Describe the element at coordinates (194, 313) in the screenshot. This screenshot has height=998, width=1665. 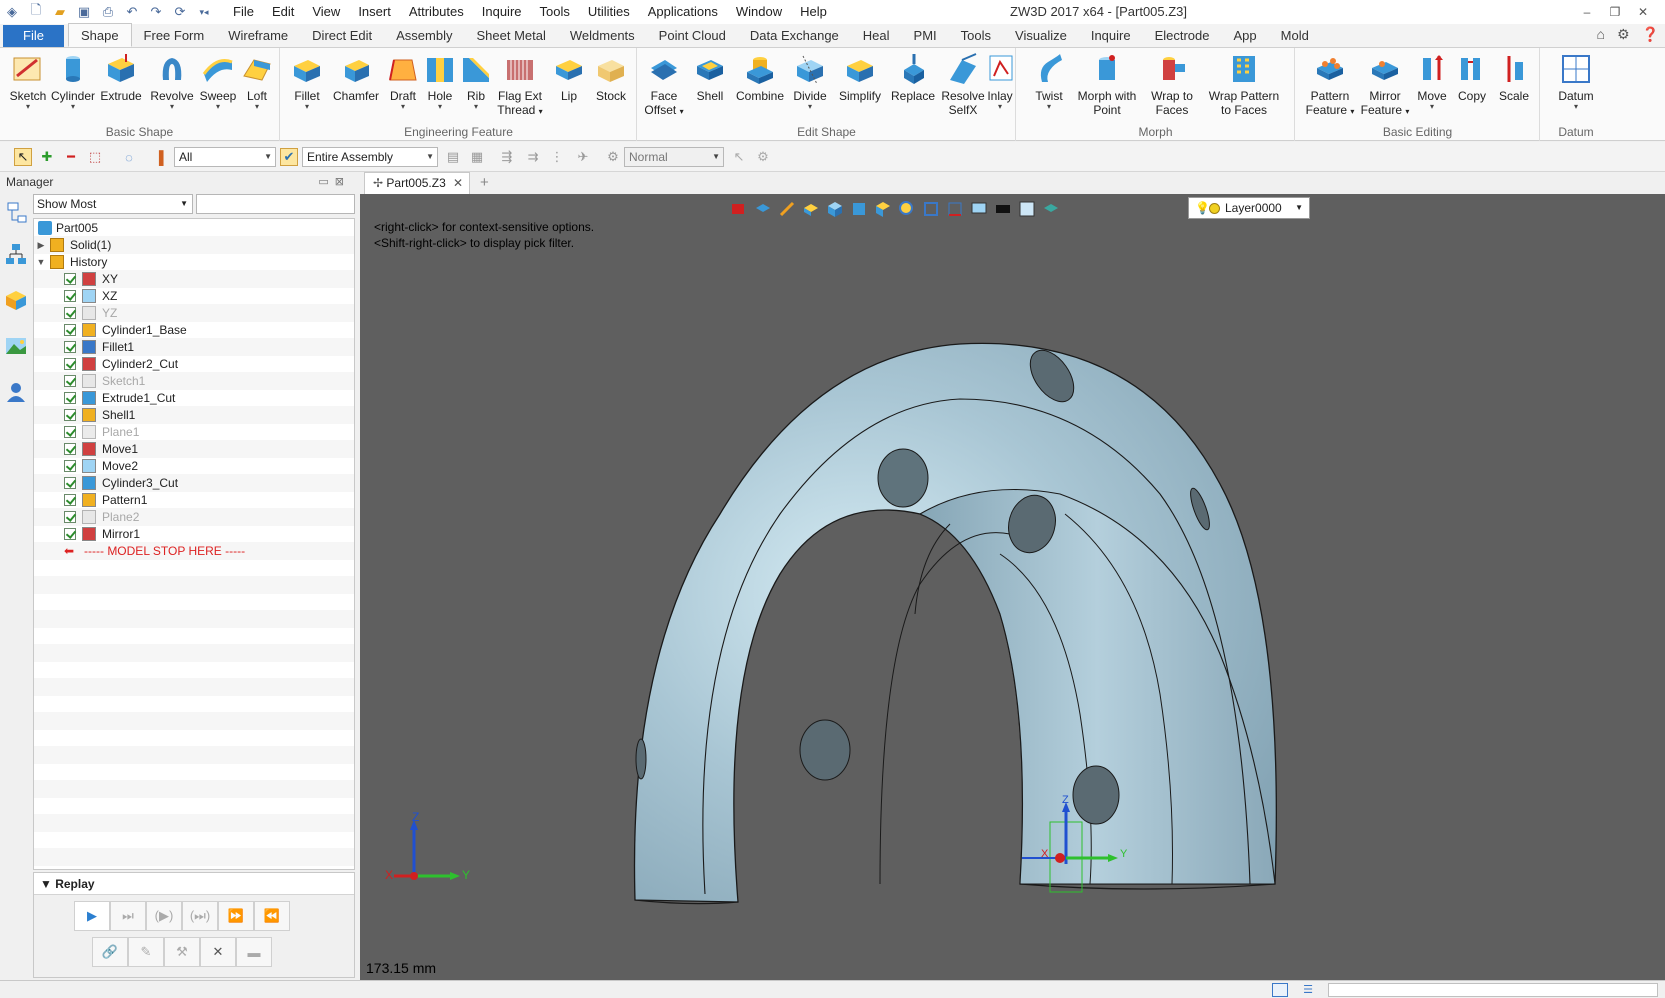
I see `tree-row: YZ` at that location.